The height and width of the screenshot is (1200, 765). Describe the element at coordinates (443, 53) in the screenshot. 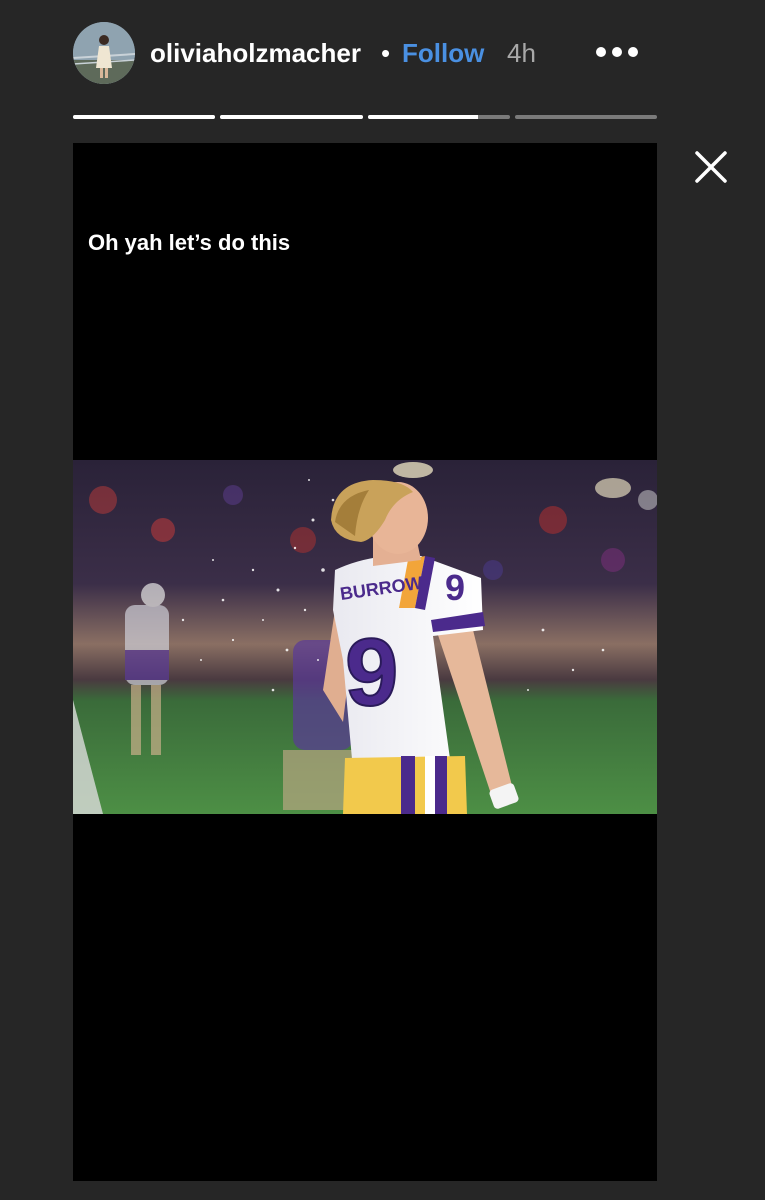

I see `follow-button: Follow` at that location.